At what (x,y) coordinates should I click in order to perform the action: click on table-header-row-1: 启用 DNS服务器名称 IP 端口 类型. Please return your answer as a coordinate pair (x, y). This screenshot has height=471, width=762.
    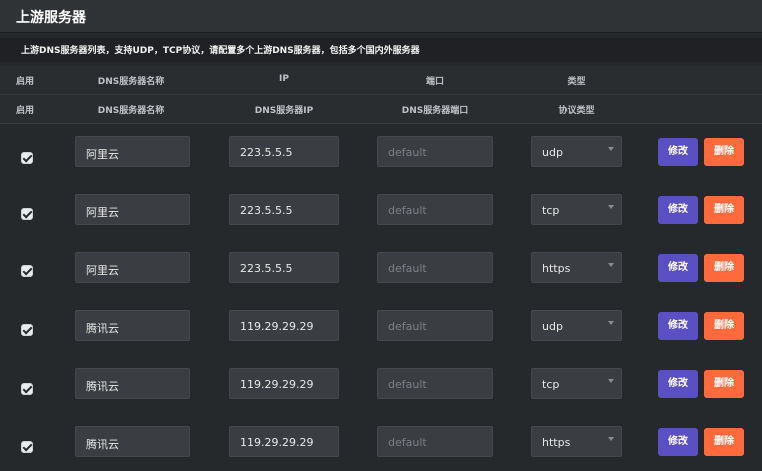
    Looking at the image, I should click on (381, 80).